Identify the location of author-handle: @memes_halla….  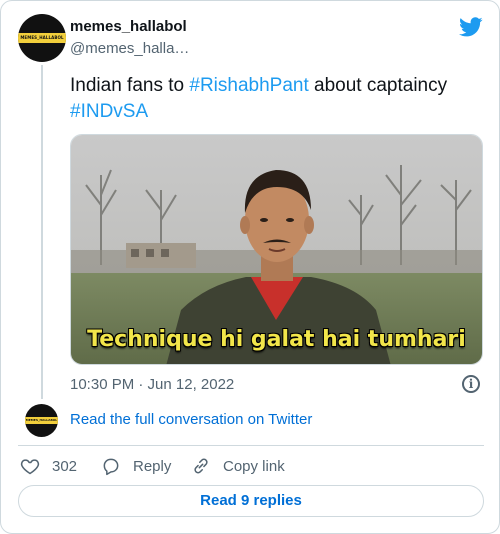
(129, 48).